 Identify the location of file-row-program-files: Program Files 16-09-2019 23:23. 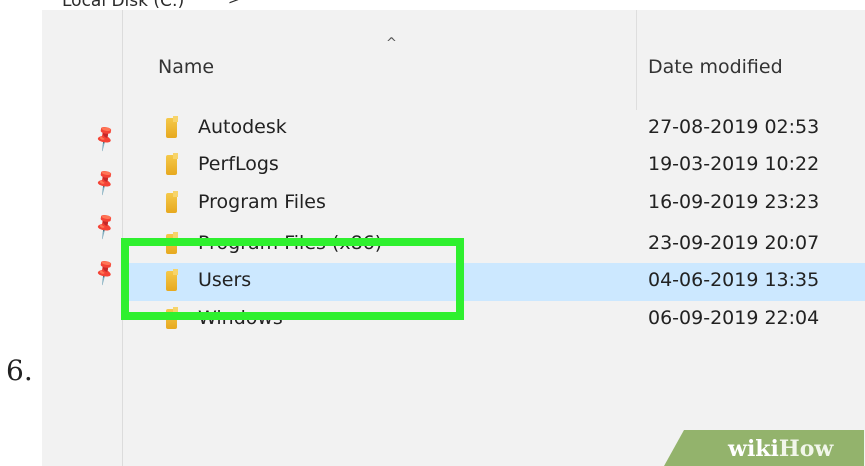
(493, 204).